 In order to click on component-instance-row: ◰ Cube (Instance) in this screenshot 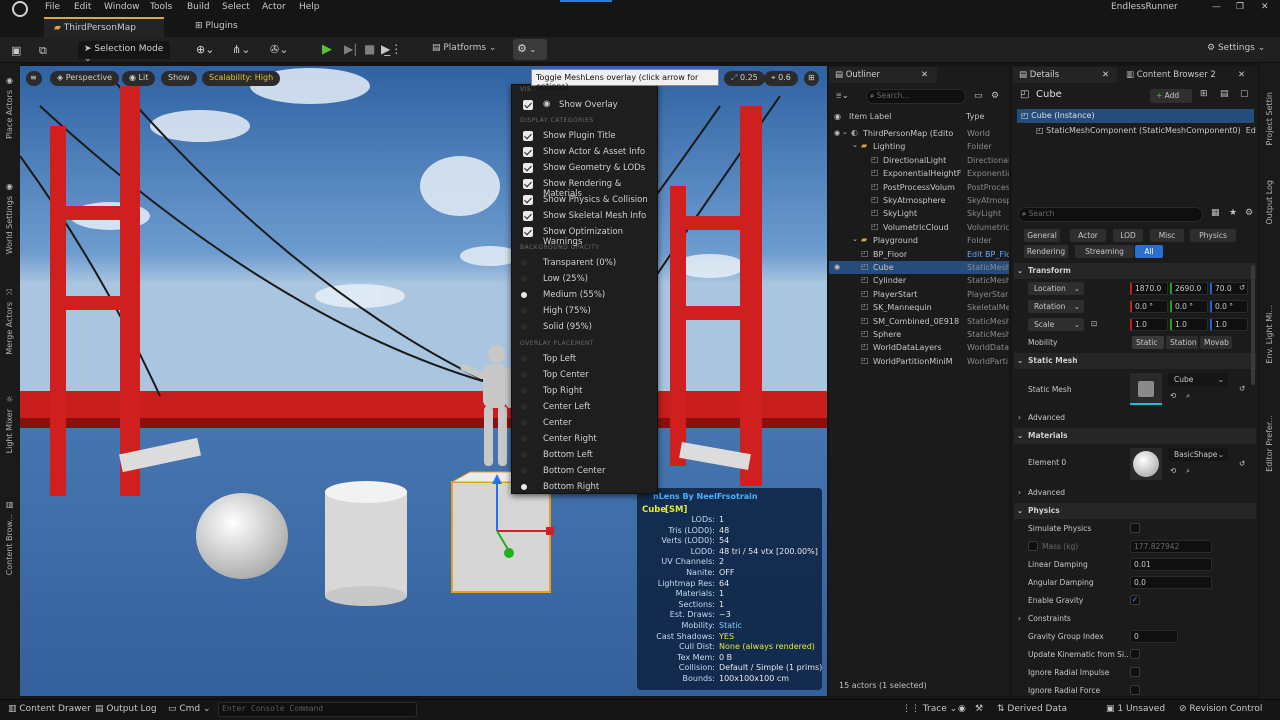, I will do `click(1135, 116)`.